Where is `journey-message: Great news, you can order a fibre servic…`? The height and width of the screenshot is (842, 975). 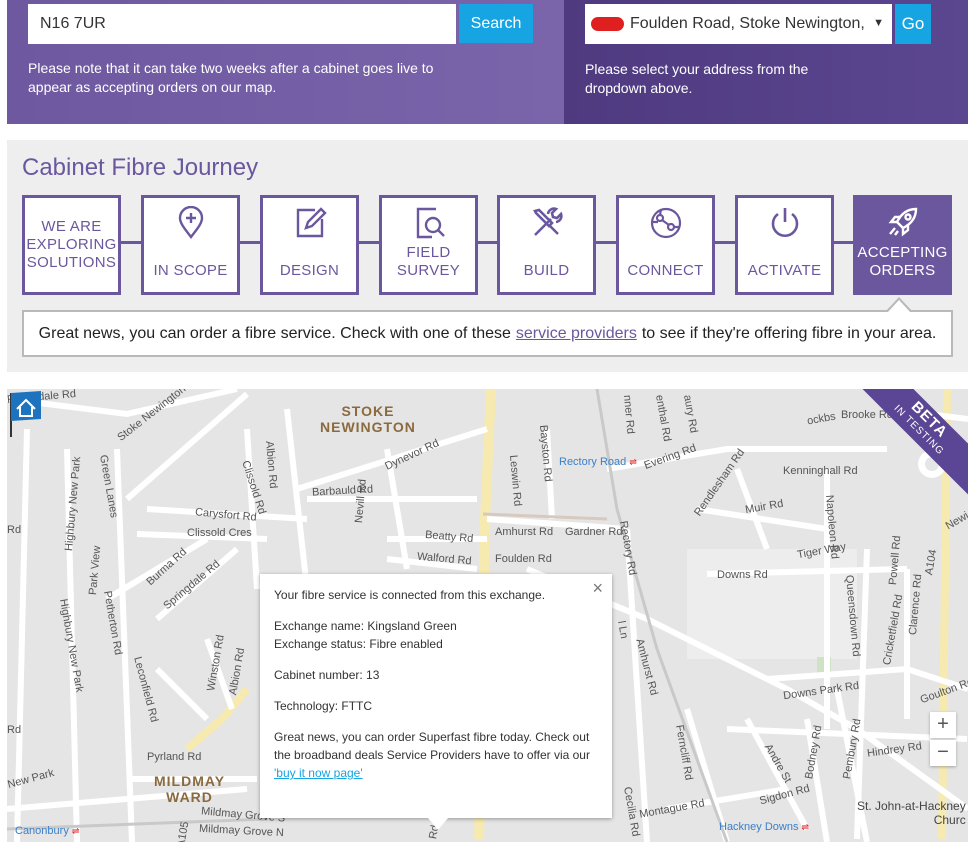 journey-message: Great news, you can order a fibre servic… is located at coordinates (487, 333).